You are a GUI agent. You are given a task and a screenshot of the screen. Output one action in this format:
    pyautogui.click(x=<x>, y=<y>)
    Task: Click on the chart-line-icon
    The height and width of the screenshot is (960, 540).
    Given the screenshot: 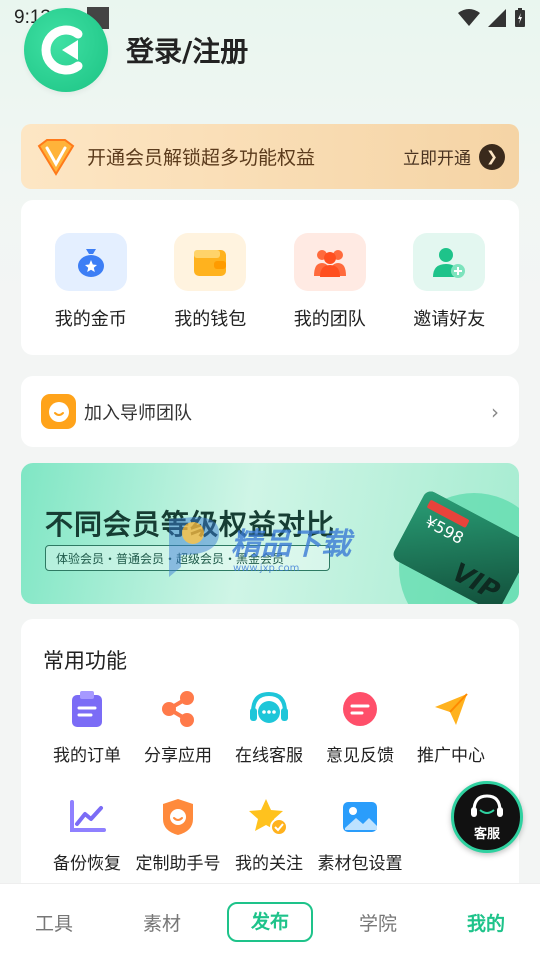 What is the action you would take?
    pyautogui.click(x=87, y=817)
    